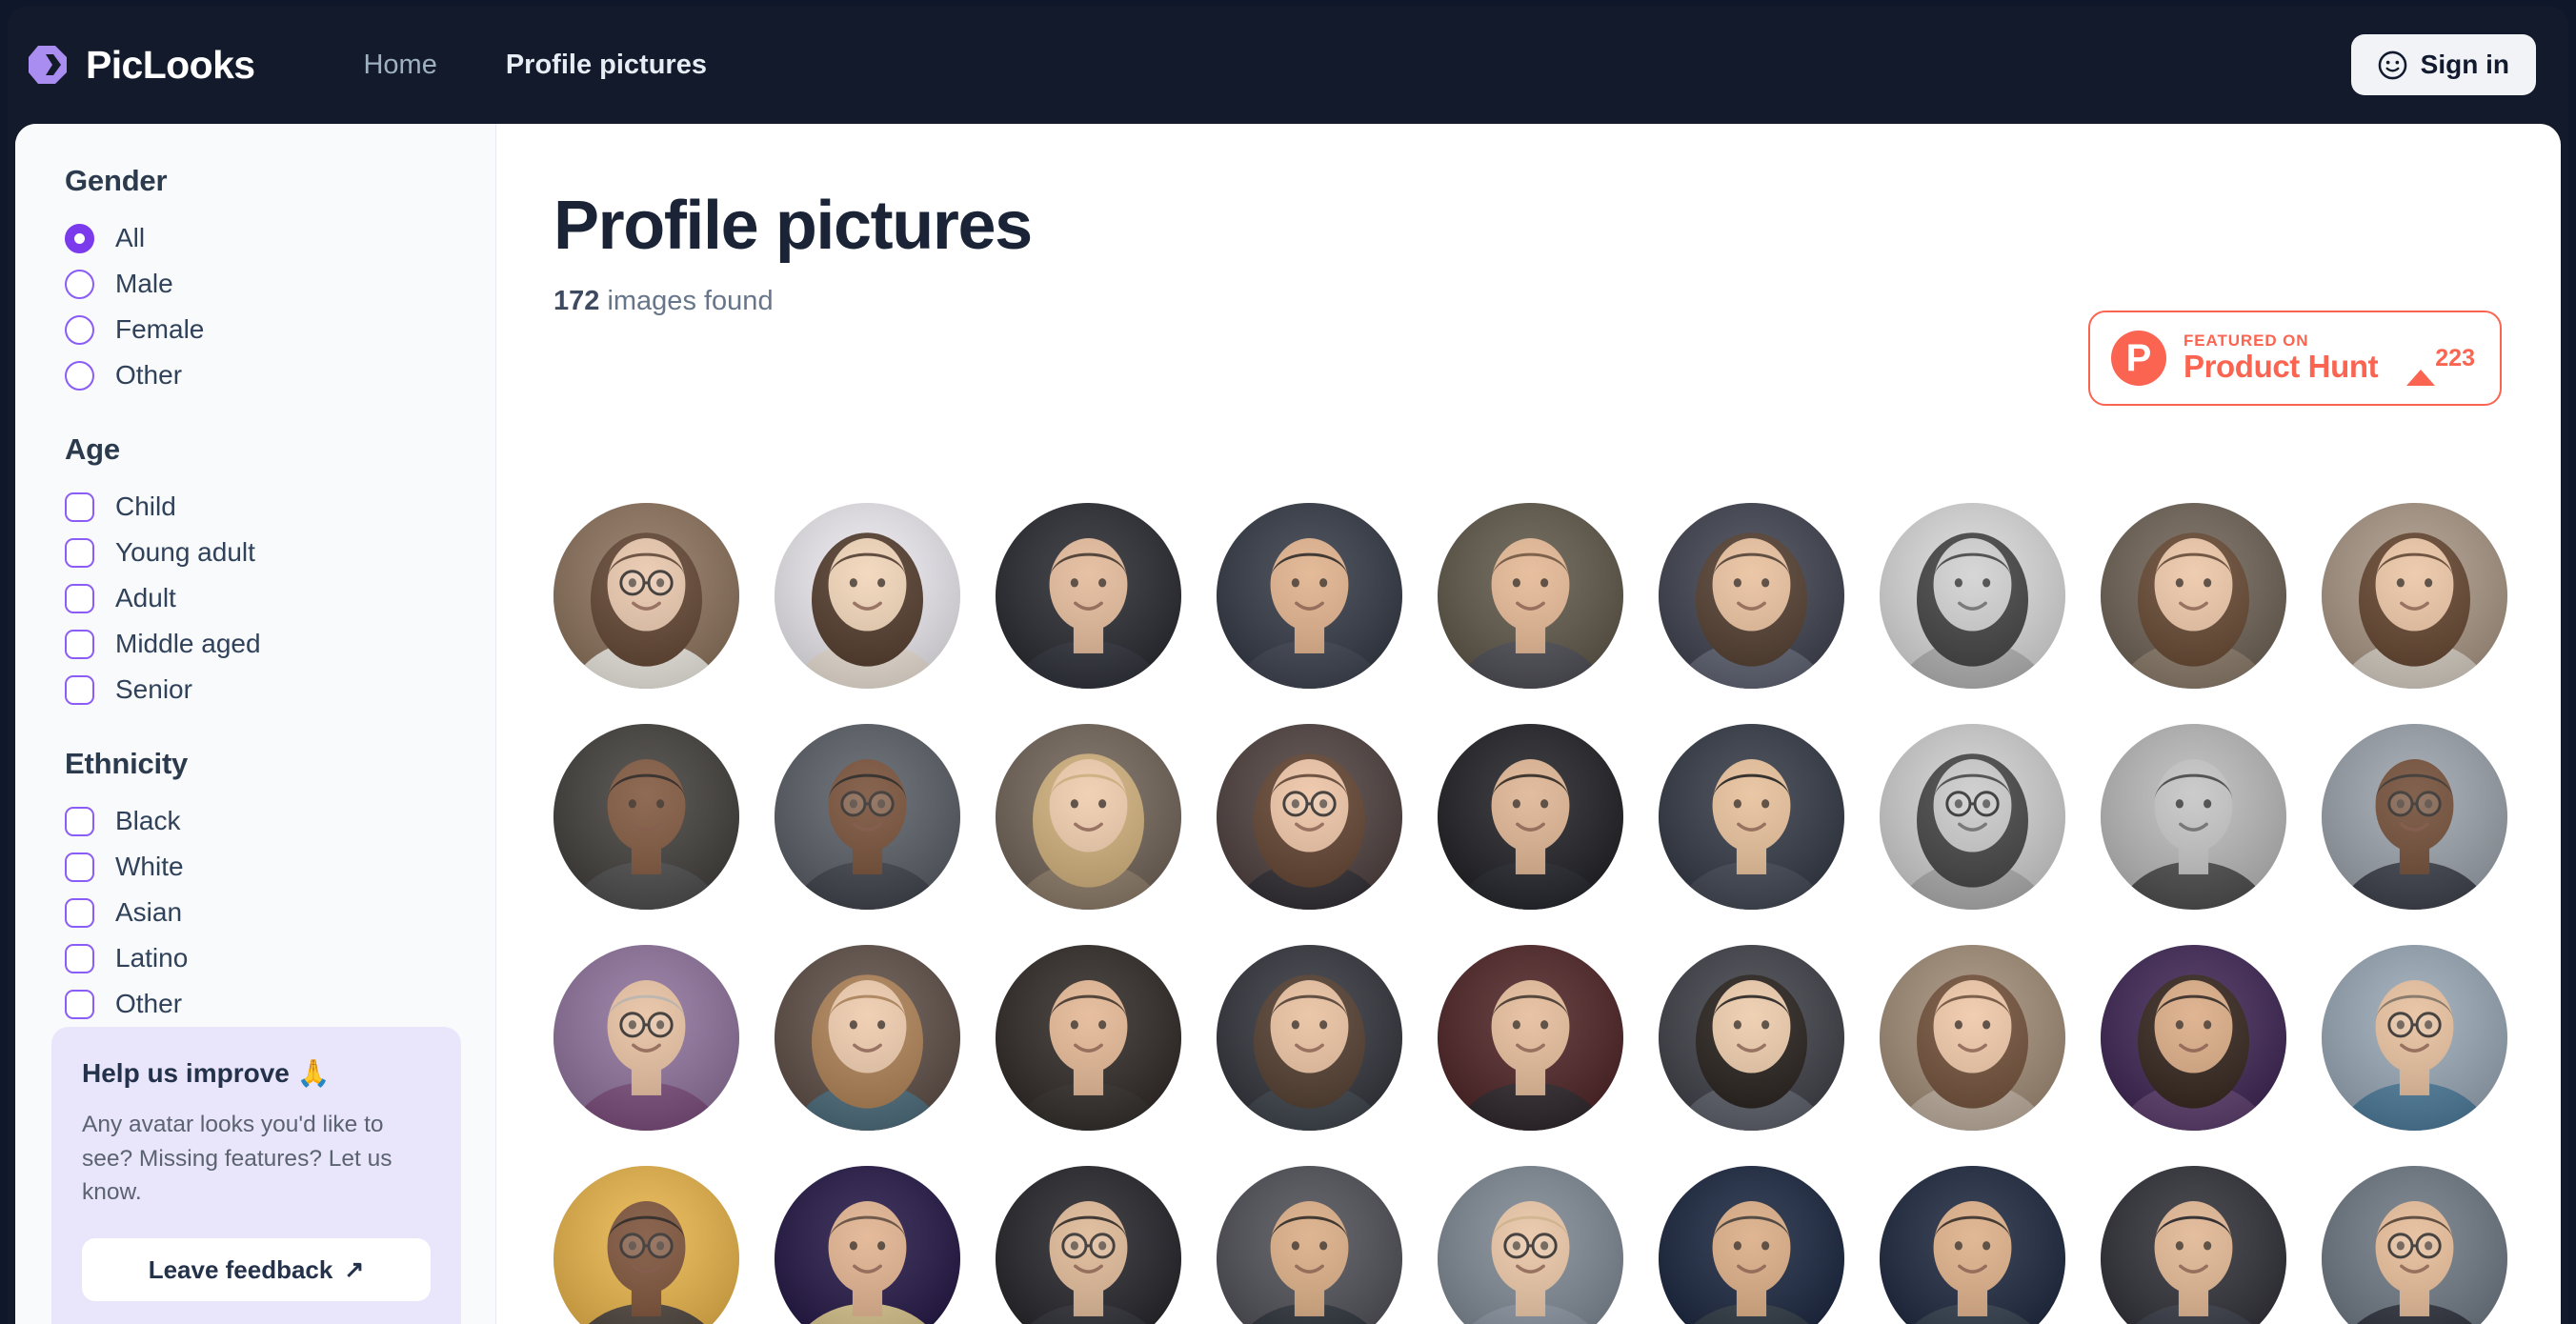 Image resolution: width=2576 pixels, height=1324 pixels. I want to click on avatar-d5, so click(1530, 1245).